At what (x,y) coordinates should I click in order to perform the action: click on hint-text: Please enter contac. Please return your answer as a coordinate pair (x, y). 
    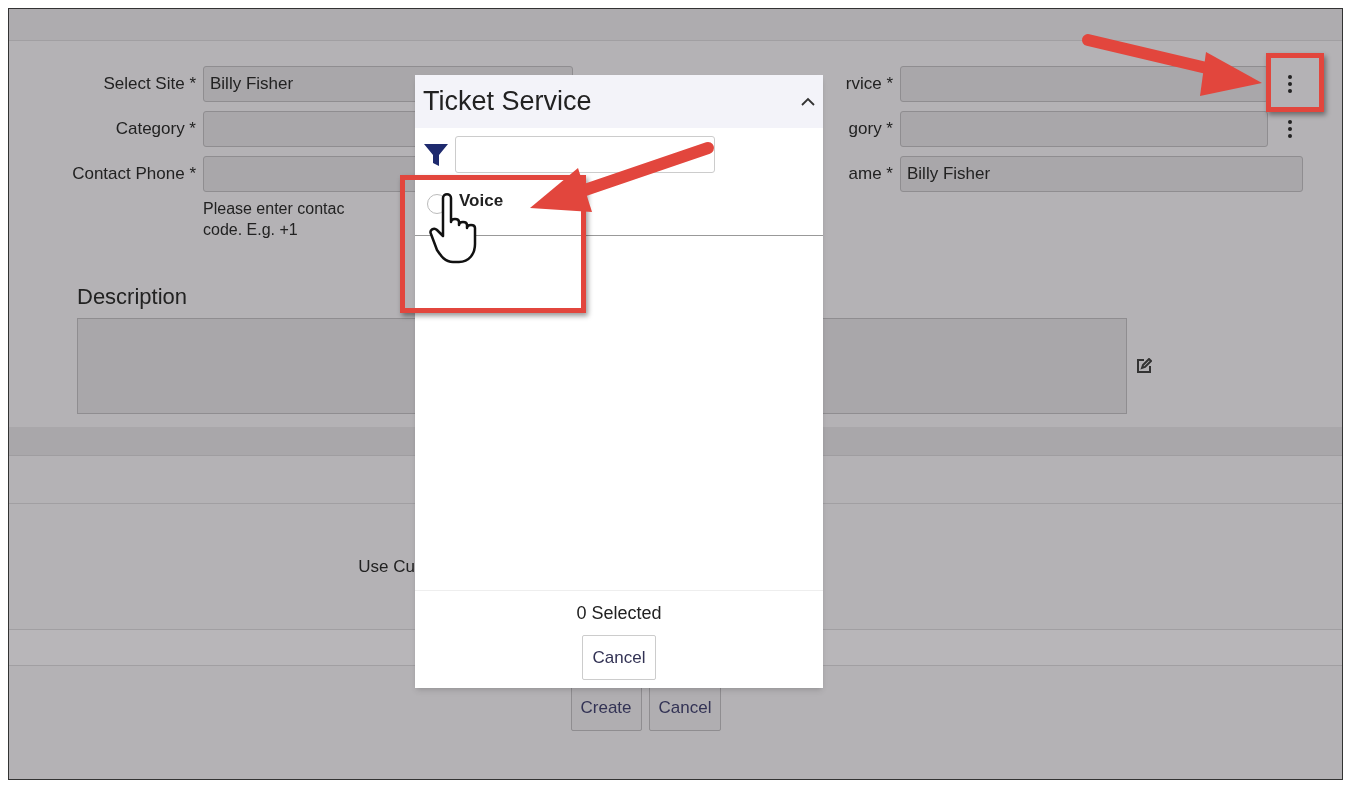
    Looking at the image, I should click on (274, 209).